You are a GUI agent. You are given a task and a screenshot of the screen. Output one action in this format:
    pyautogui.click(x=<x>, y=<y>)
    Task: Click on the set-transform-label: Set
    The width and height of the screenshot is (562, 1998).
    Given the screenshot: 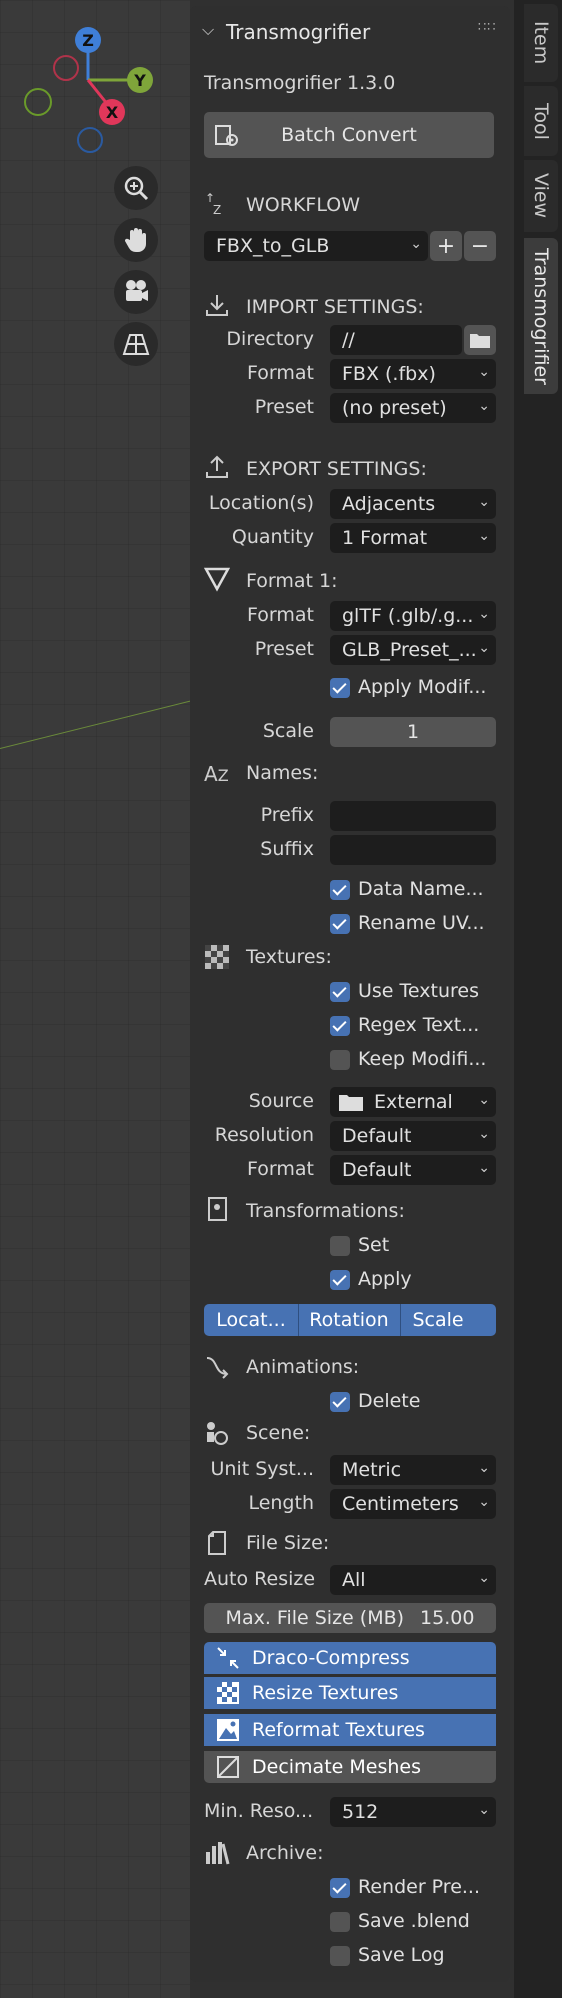 What is the action you would take?
    pyautogui.click(x=373, y=1245)
    